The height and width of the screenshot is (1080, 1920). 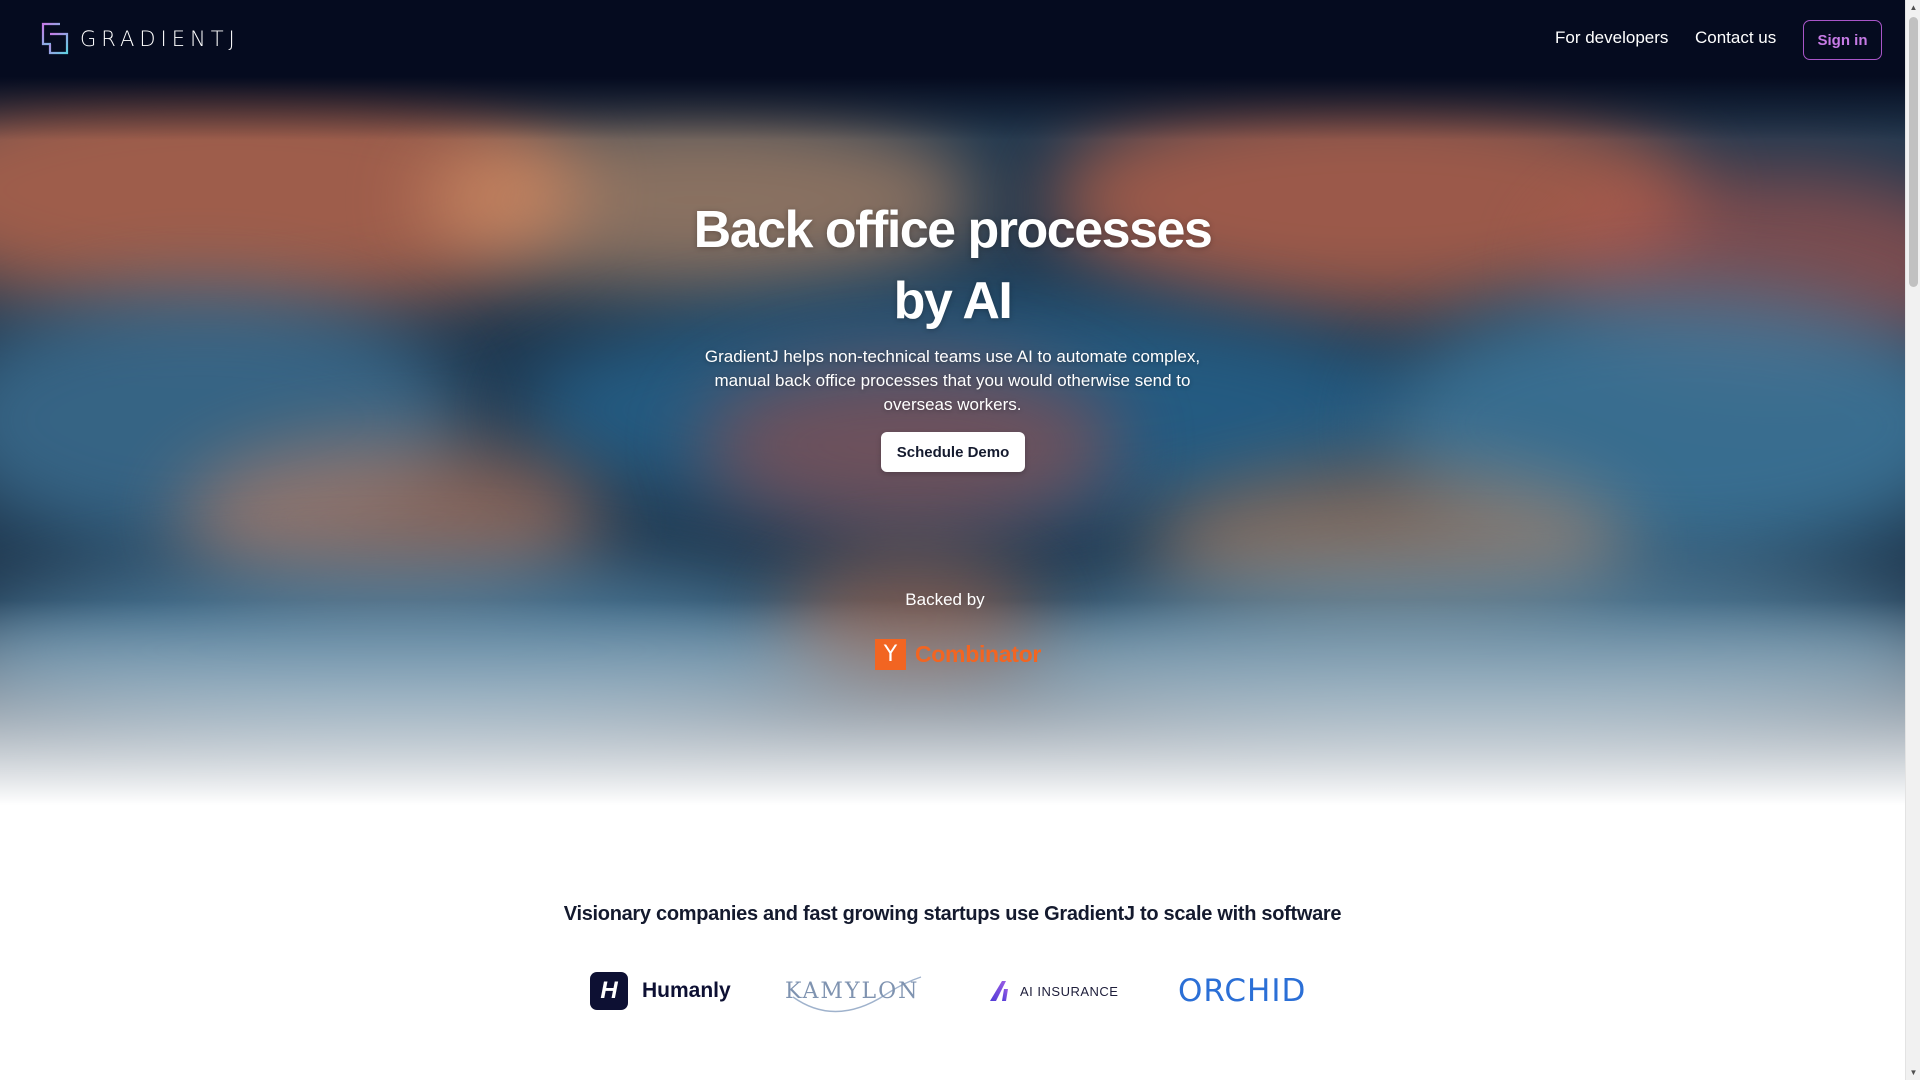 I want to click on nav-link-contact-us: Contact us, so click(x=1735, y=38).